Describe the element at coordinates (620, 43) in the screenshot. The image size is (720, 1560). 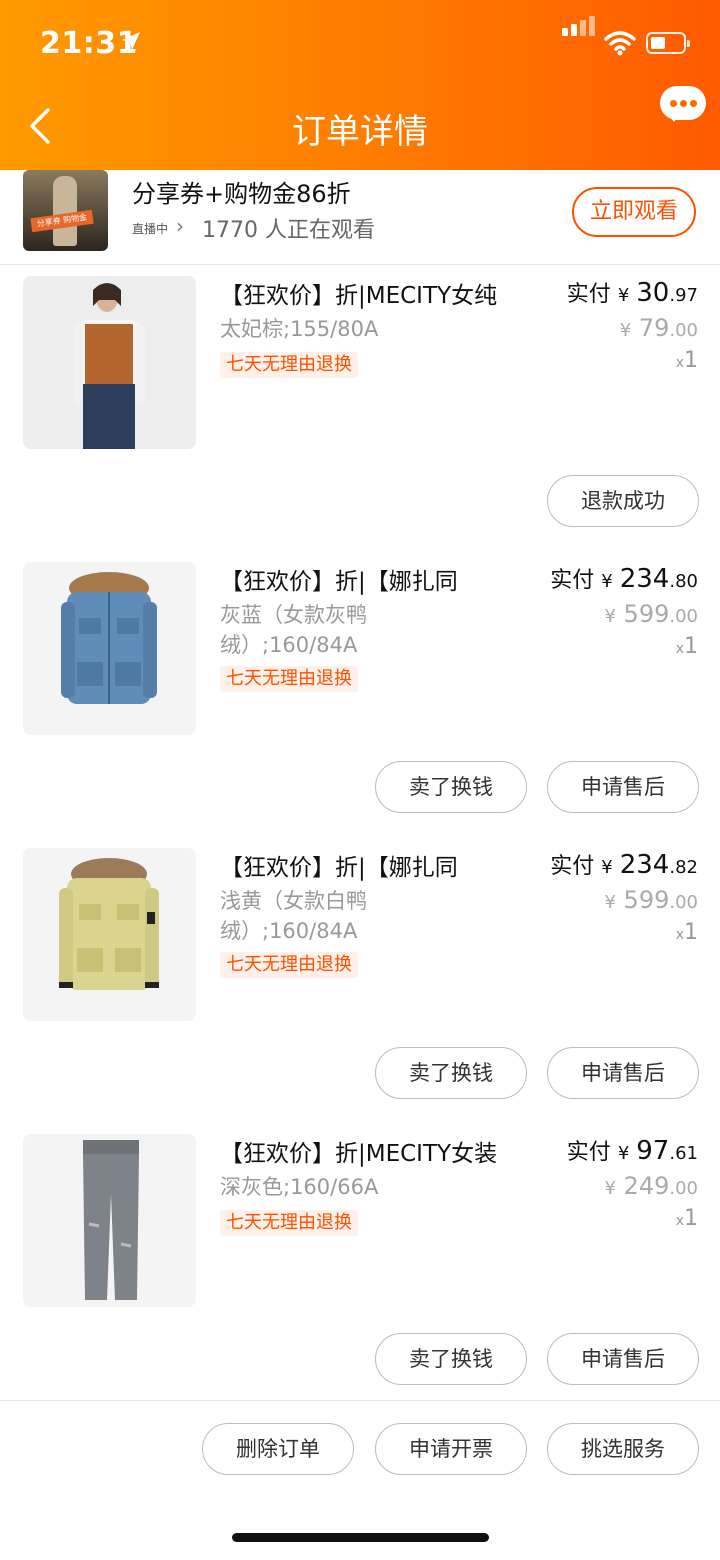
I see `wifi-icon` at that location.